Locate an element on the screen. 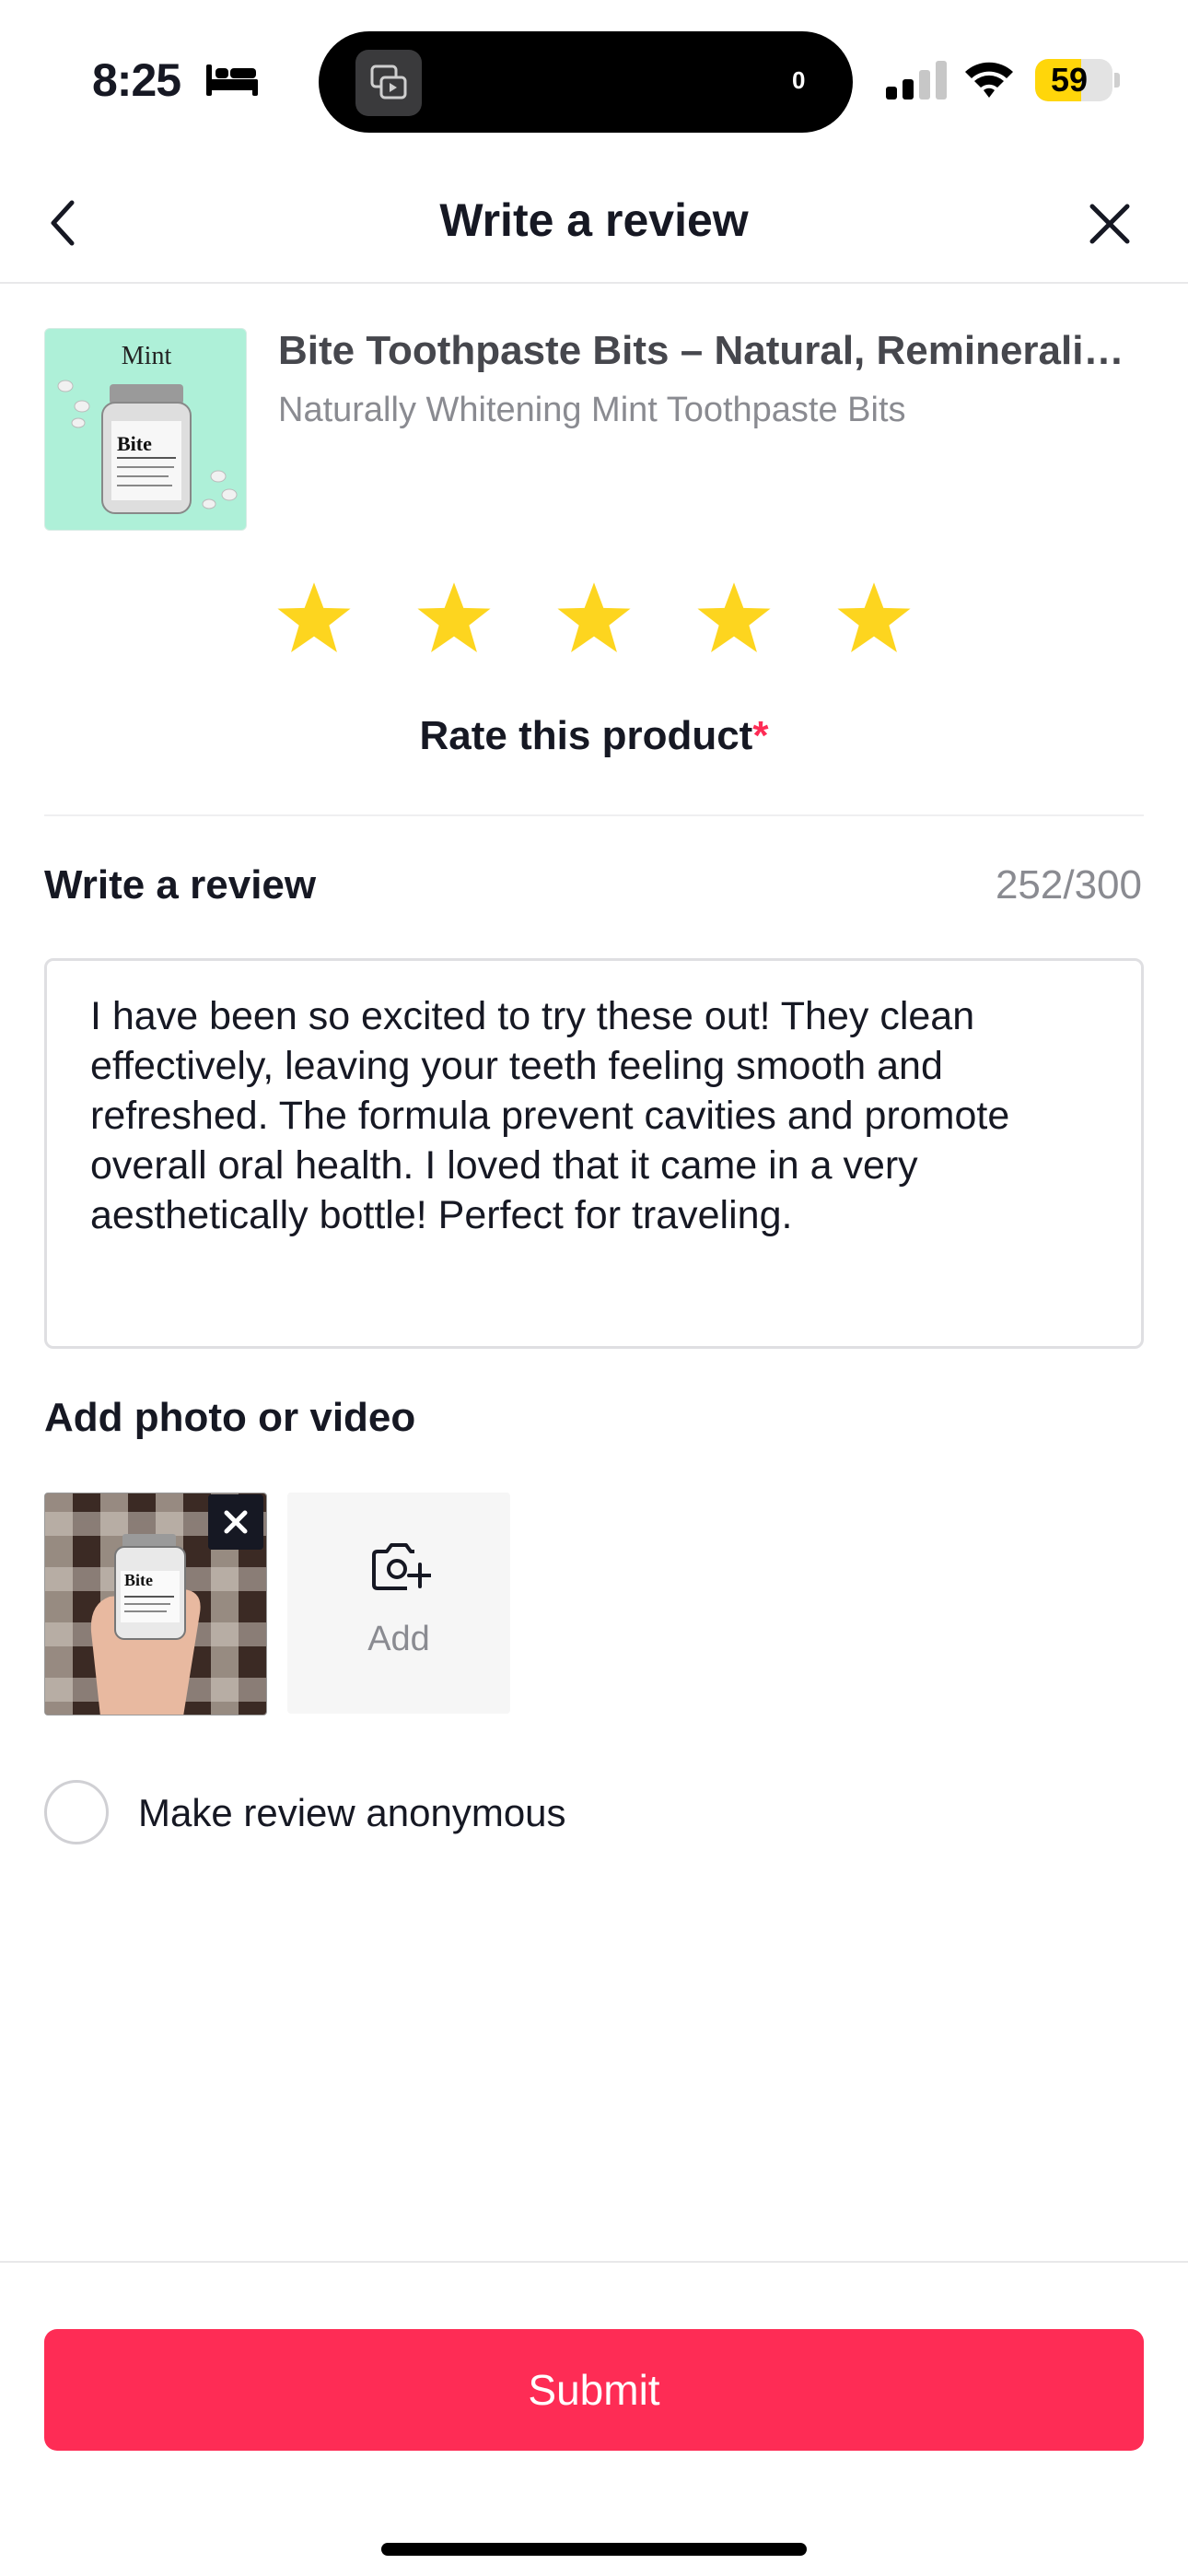 This screenshot has width=1188, height=2576. screen-recording-icon is located at coordinates (388, 83).